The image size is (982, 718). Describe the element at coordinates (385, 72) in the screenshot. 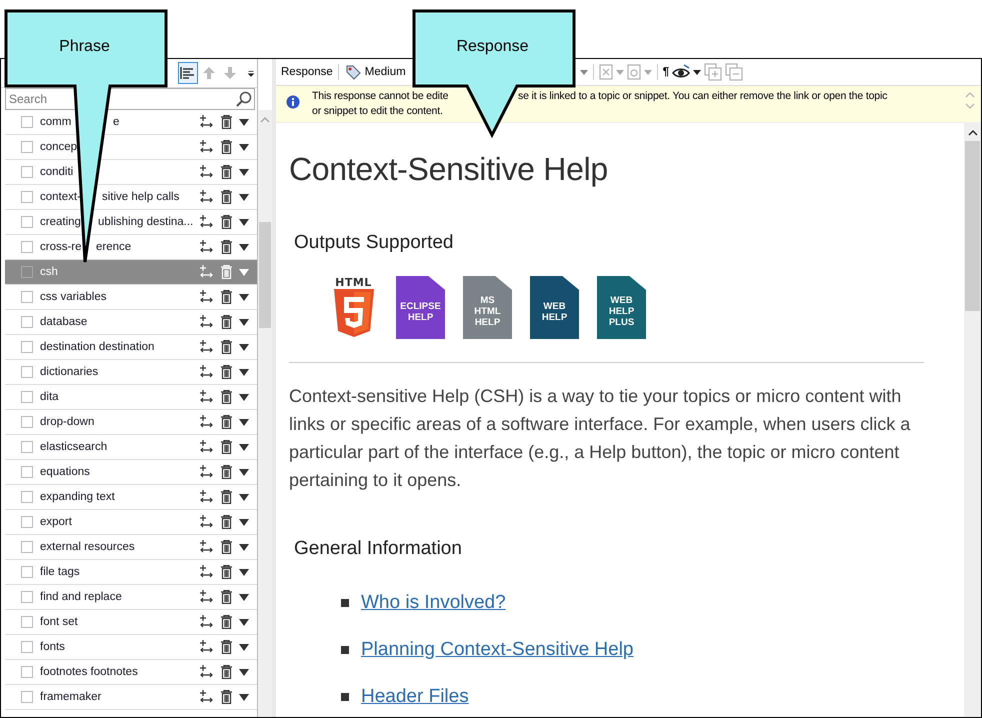

I see `style-dropdown: Medium` at that location.